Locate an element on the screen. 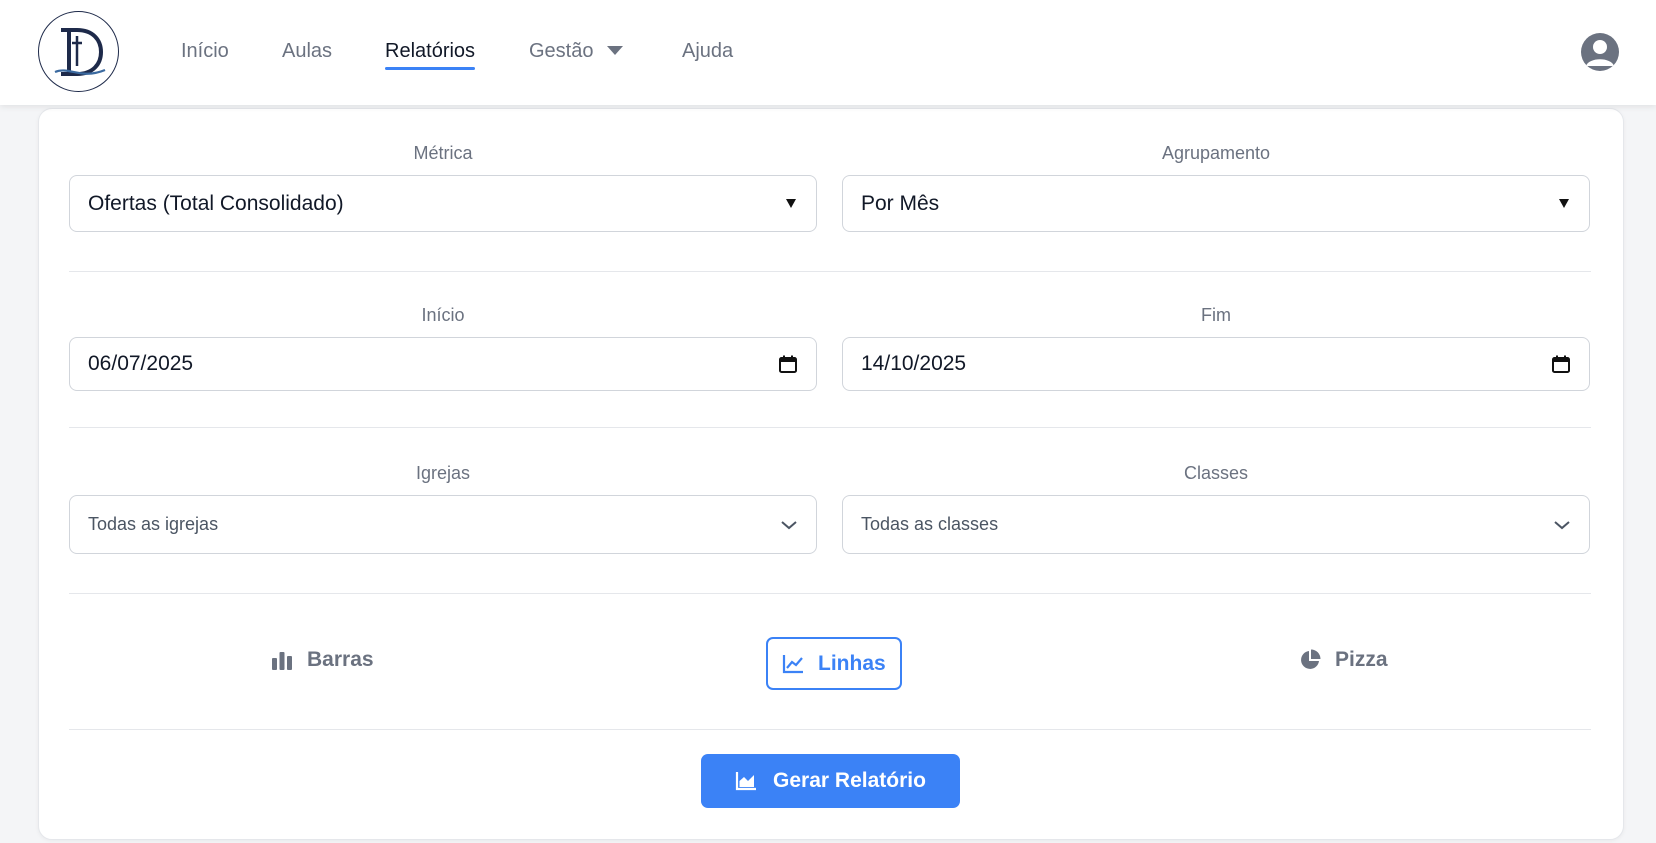 Image resolution: width=1656 pixels, height=843 pixels. grouping-select-value: Por Mês is located at coordinates (900, 203).